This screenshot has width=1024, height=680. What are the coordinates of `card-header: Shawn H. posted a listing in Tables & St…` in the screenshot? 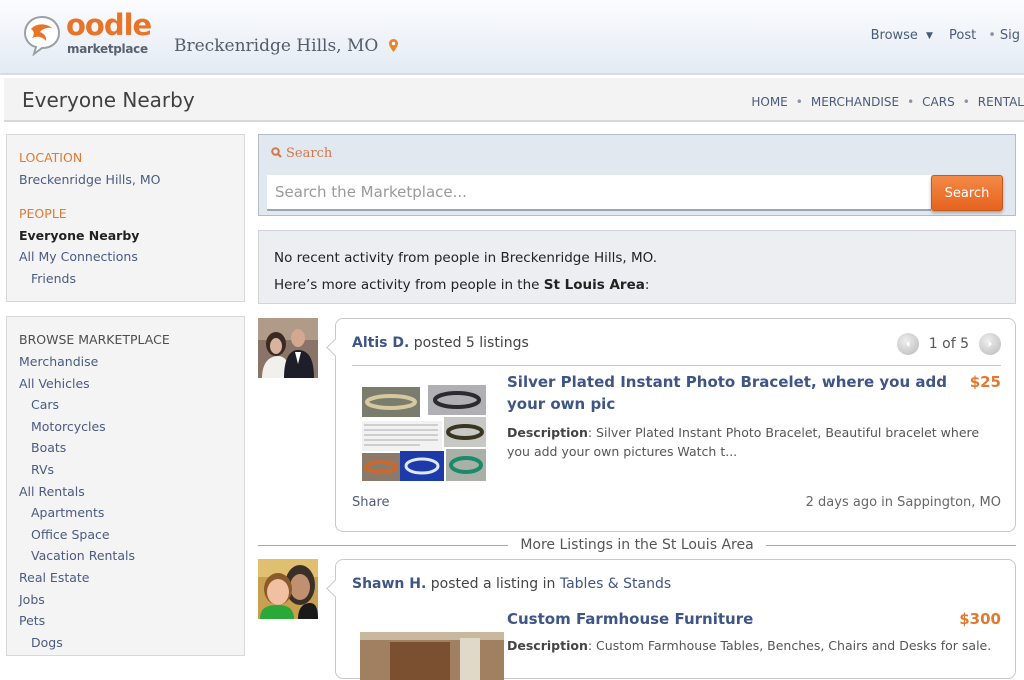 It's located at (512, 584).